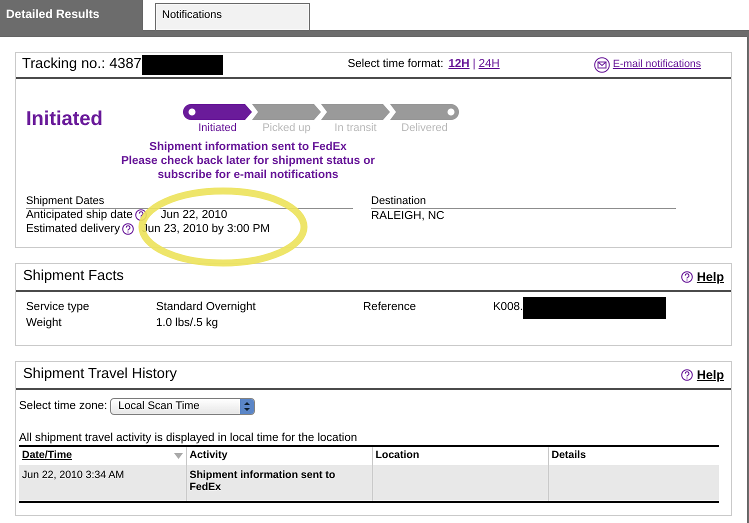  What do you see at coordinates (569, 455) in the screenshot?
I see `column-header: Details` at bounding box center [569, 455].